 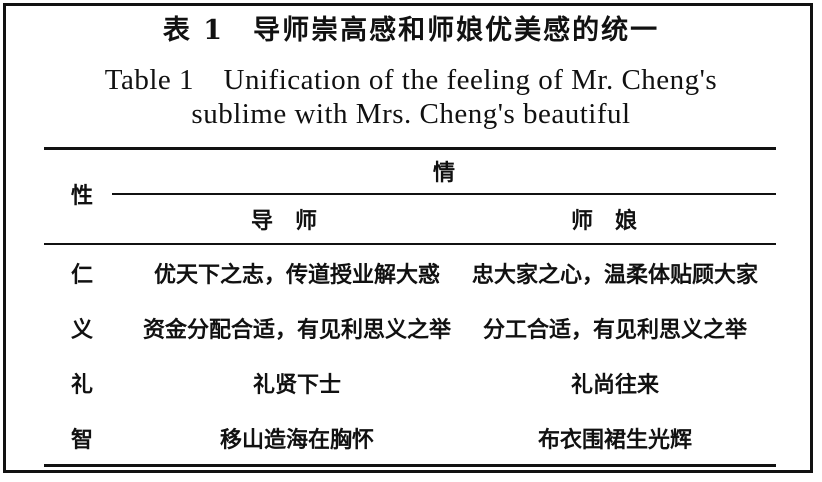 What do you see at coordinates (81, 385) in the screenshot?
I see `row-label-li: 礼` at bounding box center [81, 385].